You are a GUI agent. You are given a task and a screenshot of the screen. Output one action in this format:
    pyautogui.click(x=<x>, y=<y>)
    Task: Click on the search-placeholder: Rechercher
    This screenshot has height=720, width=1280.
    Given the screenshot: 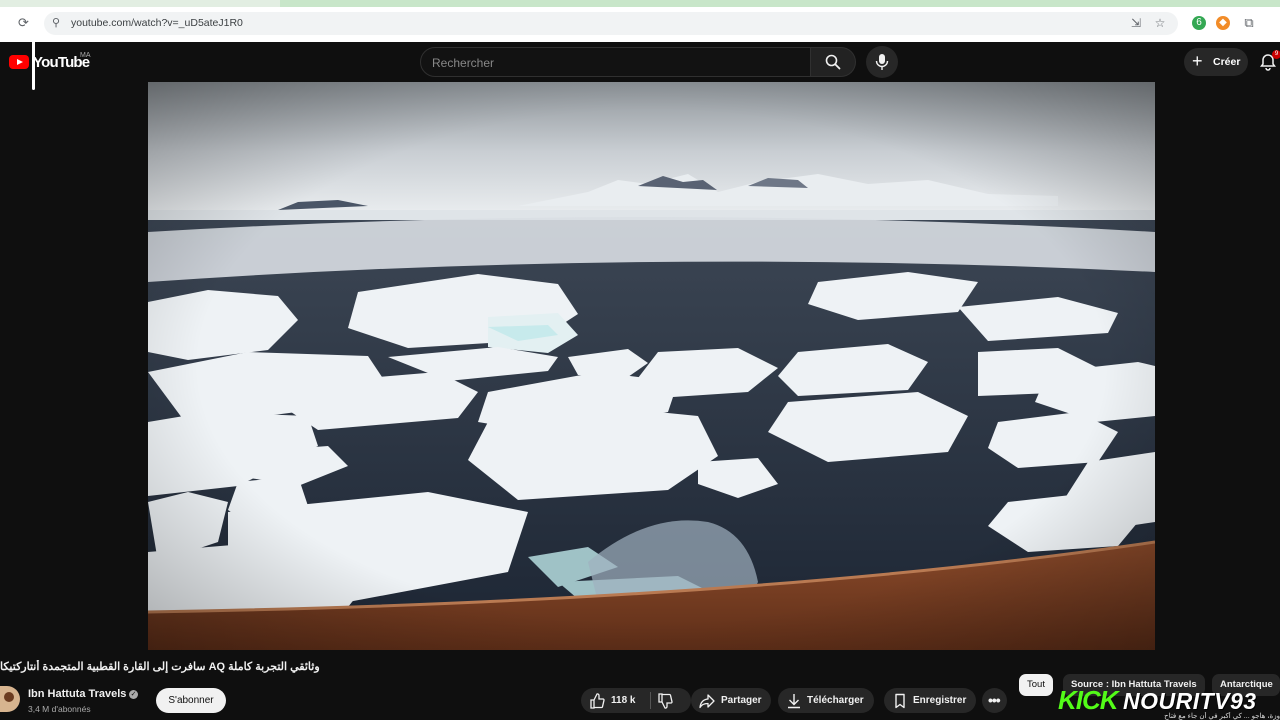 What is the action you would take?
    pyautogui.click(x=463, y=63)
    